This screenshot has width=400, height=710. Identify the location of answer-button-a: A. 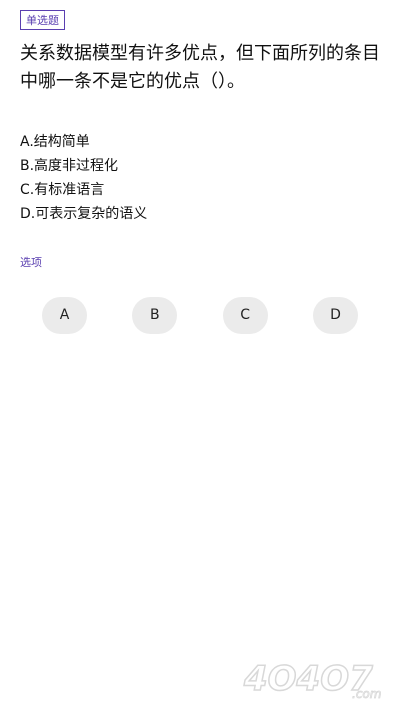
(64, 315).